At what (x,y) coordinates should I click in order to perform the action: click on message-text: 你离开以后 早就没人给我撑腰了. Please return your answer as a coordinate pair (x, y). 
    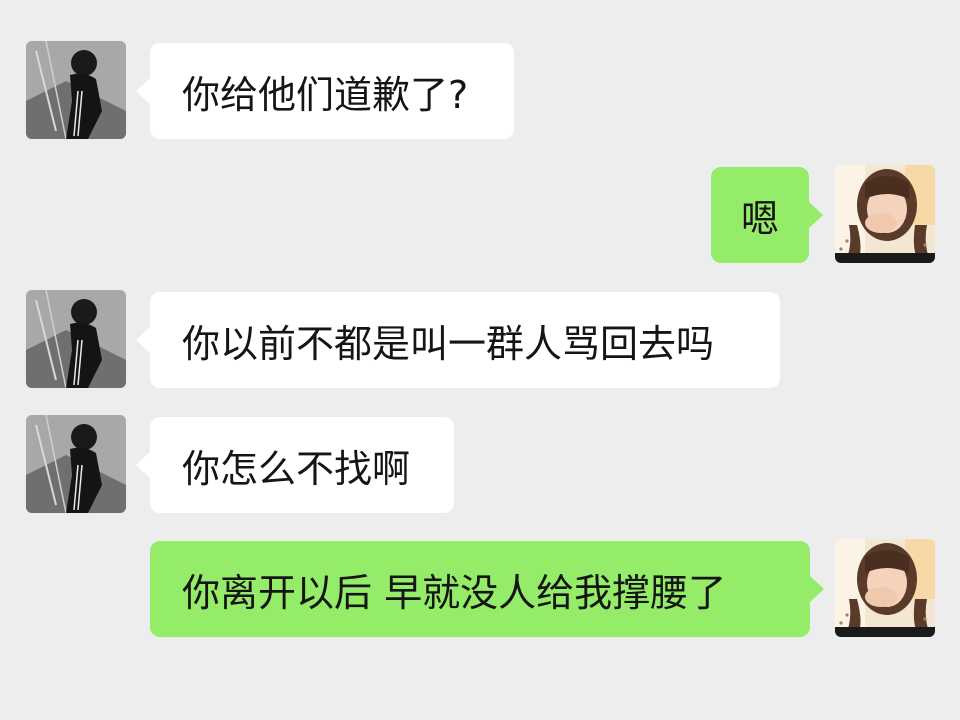
    Looking at the image, I should click on (454, 592).